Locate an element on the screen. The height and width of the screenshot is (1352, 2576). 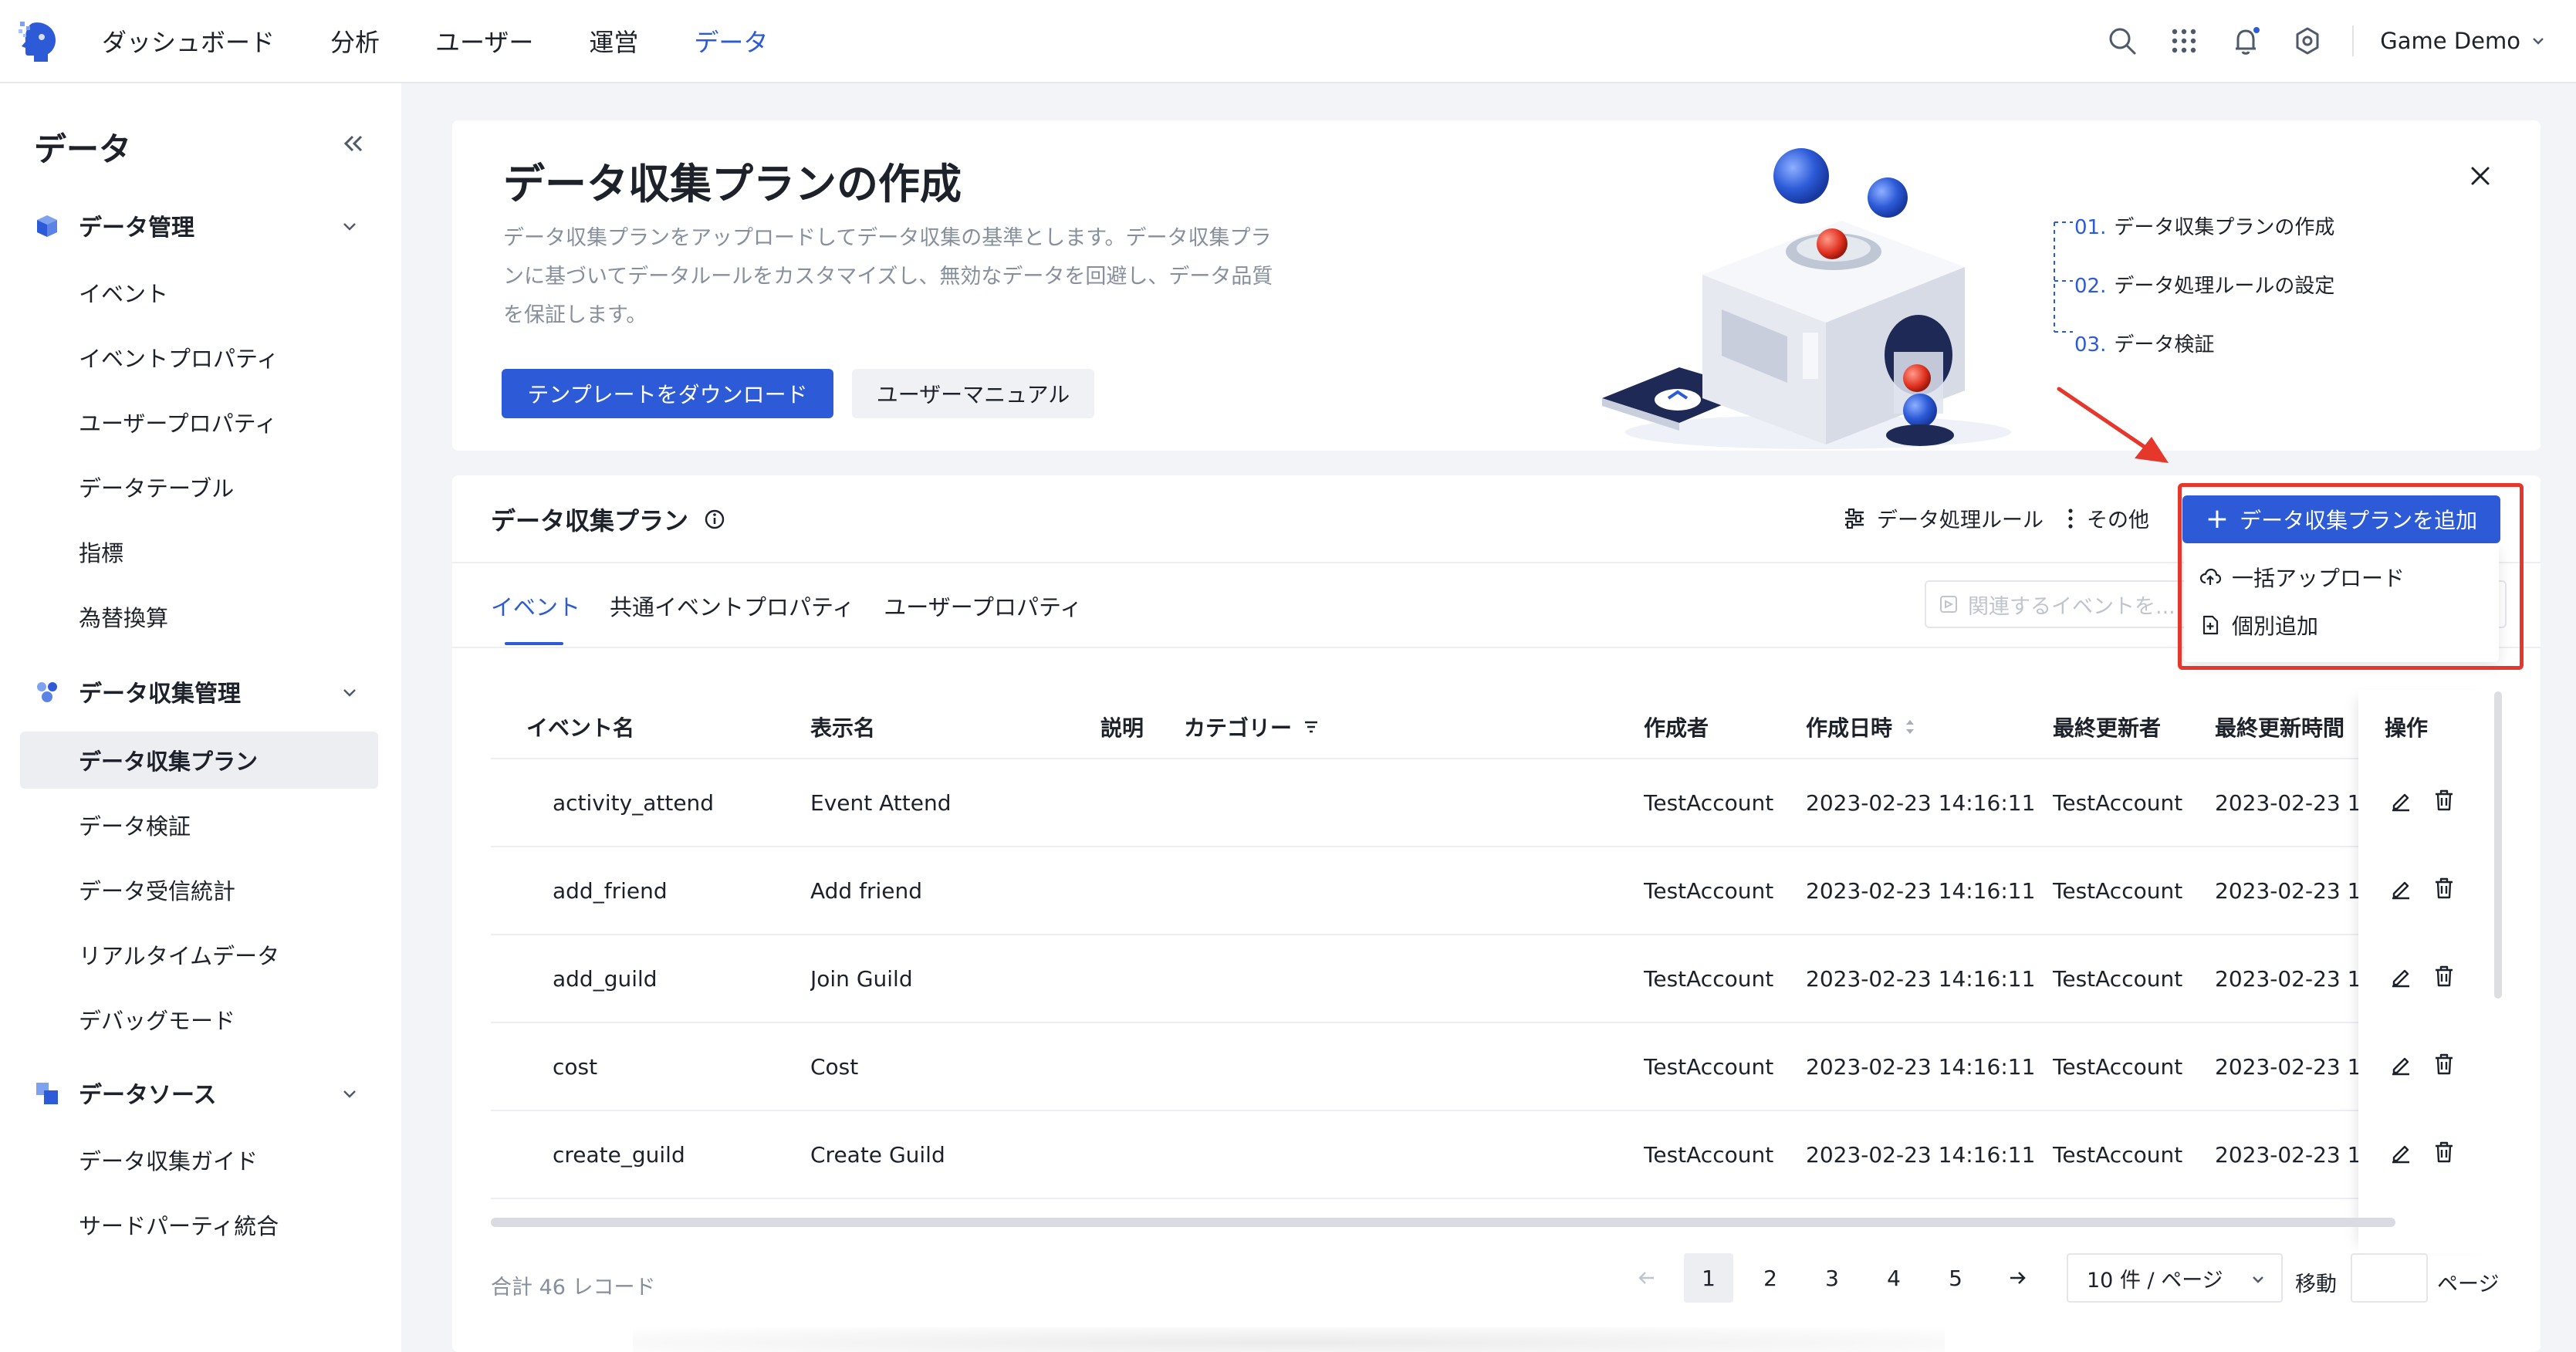
step-1: 01. データ収集プランの作成 is located at coordinates (2204, 225).